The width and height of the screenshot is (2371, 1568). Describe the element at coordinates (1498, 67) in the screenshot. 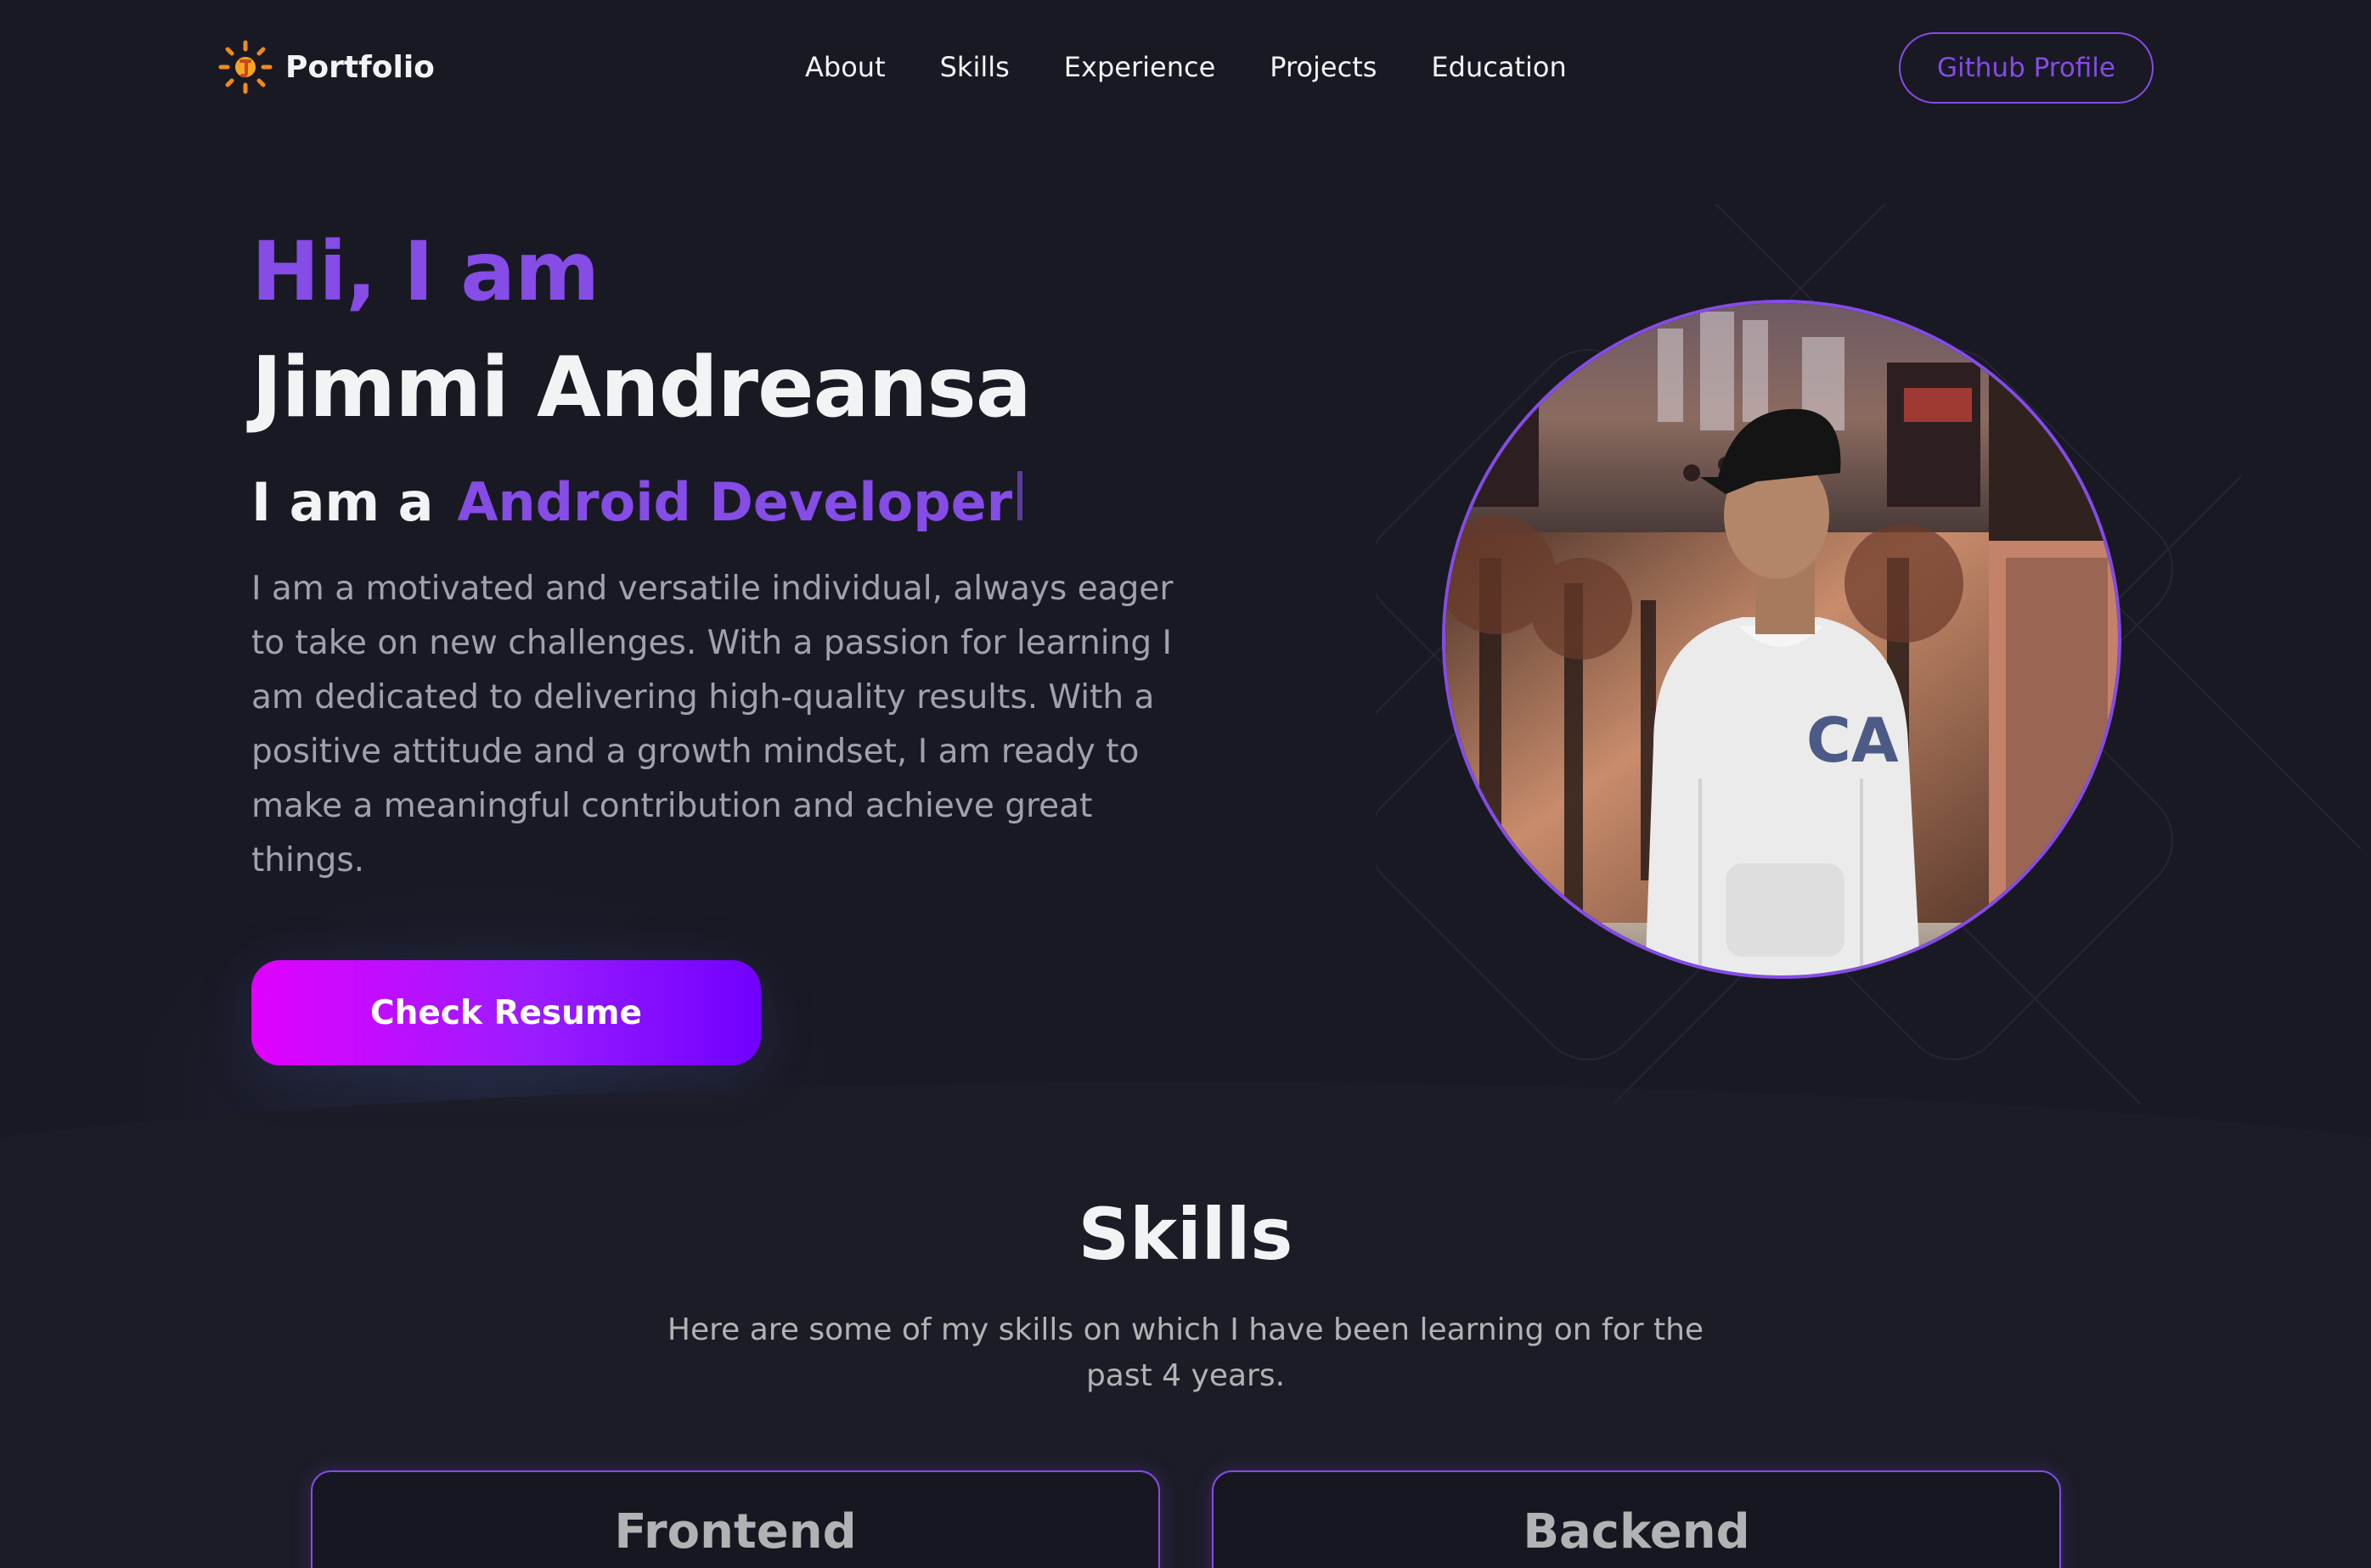

I see `nav-link-education: Education` at that location.